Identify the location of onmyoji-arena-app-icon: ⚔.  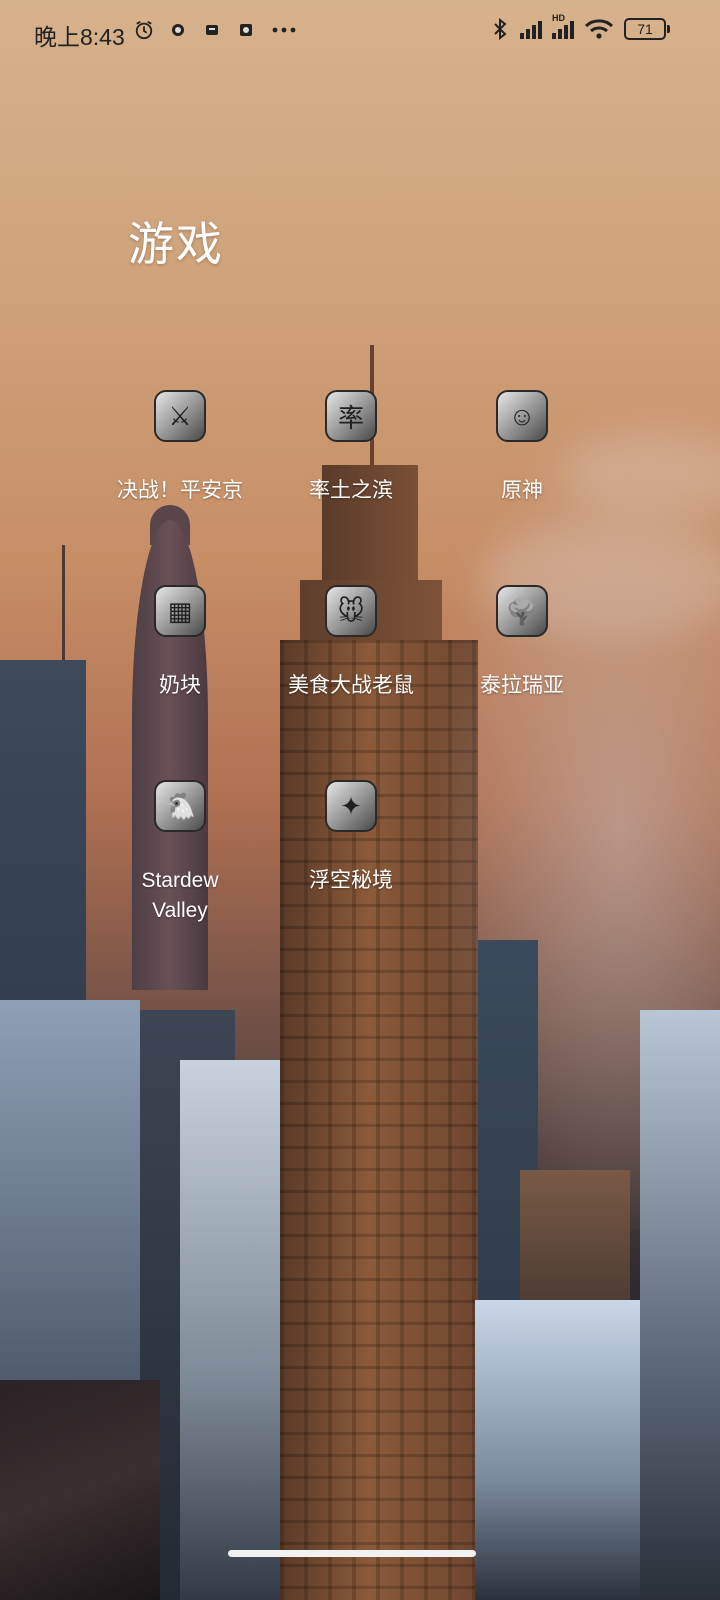
(180, 416).